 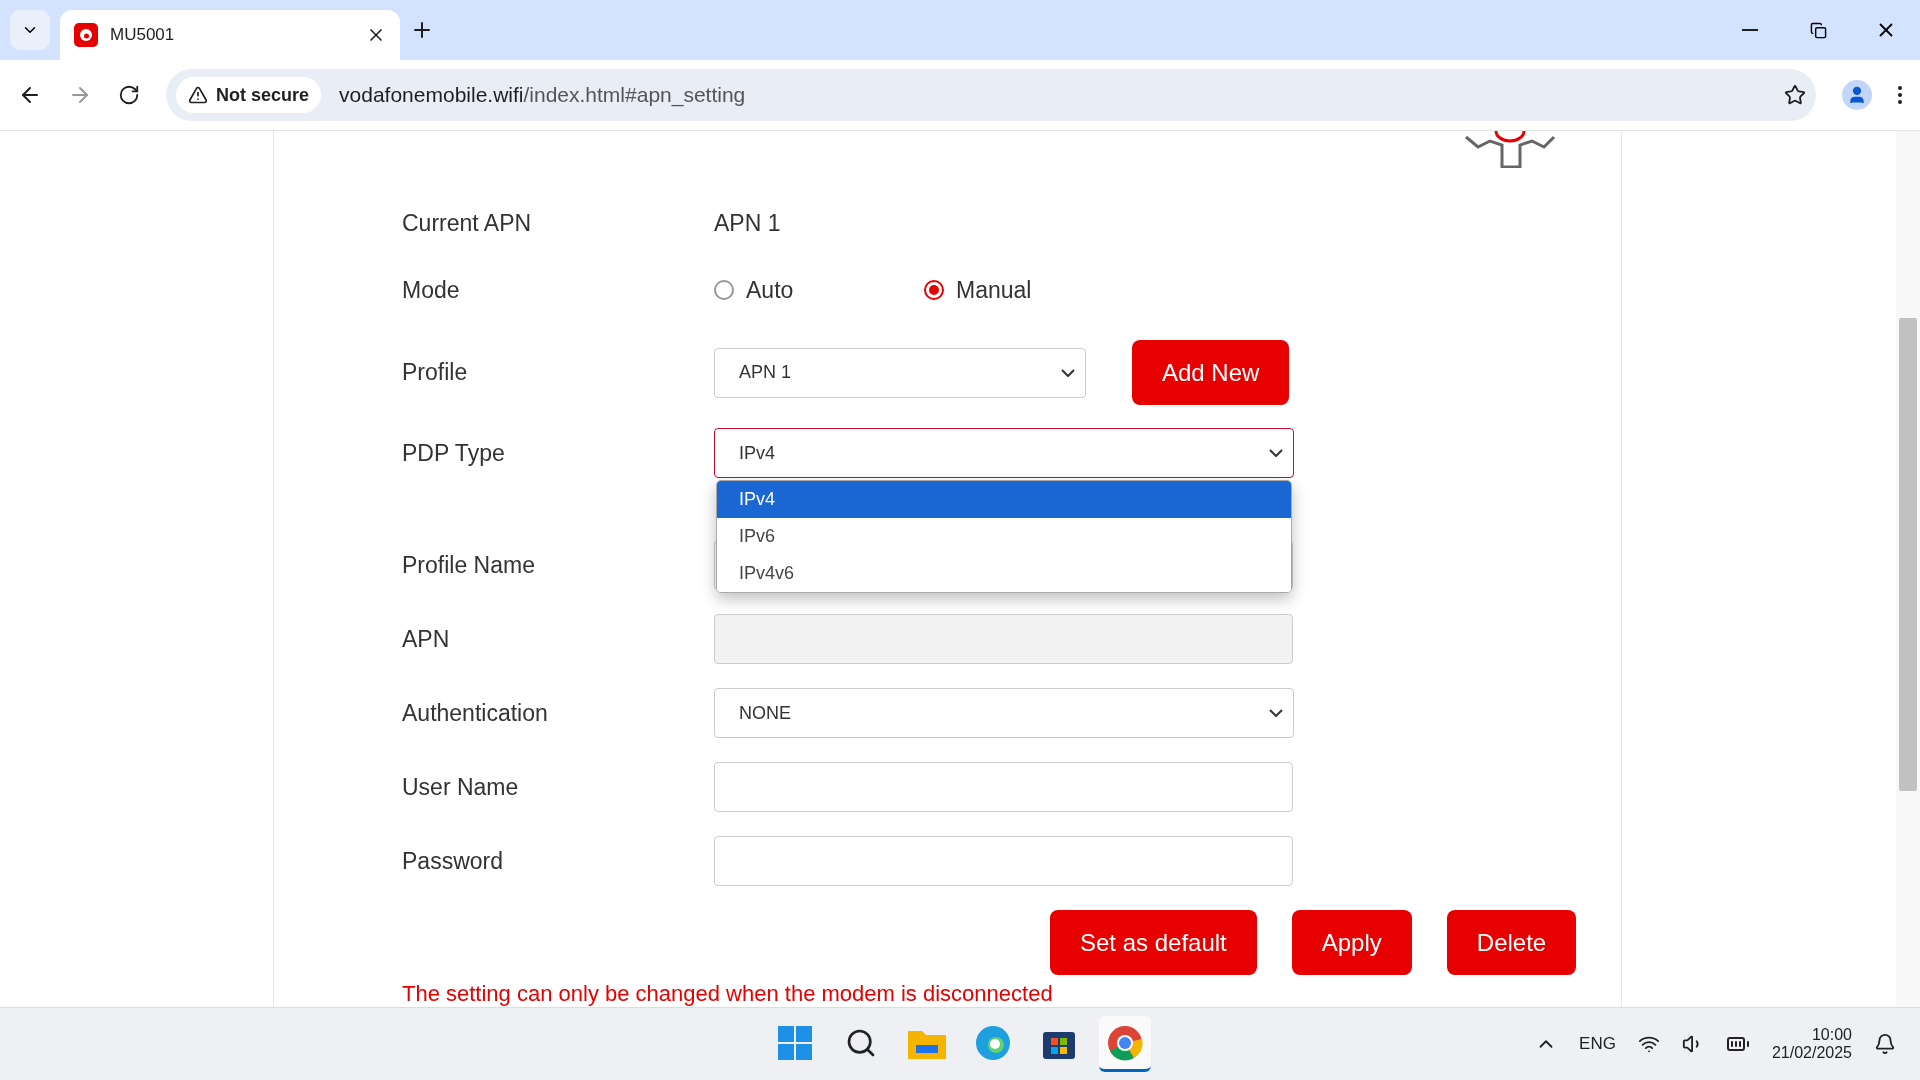 I want to click on url-text: vodafonemobile.wifi/index.html#apn_setting, so click(x=543, y=95).